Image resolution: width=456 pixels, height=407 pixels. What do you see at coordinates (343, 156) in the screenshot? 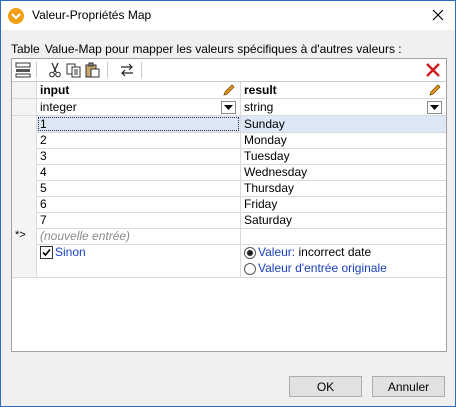
I see `result-cell: Tuesday` at bounding box center [343, 156].